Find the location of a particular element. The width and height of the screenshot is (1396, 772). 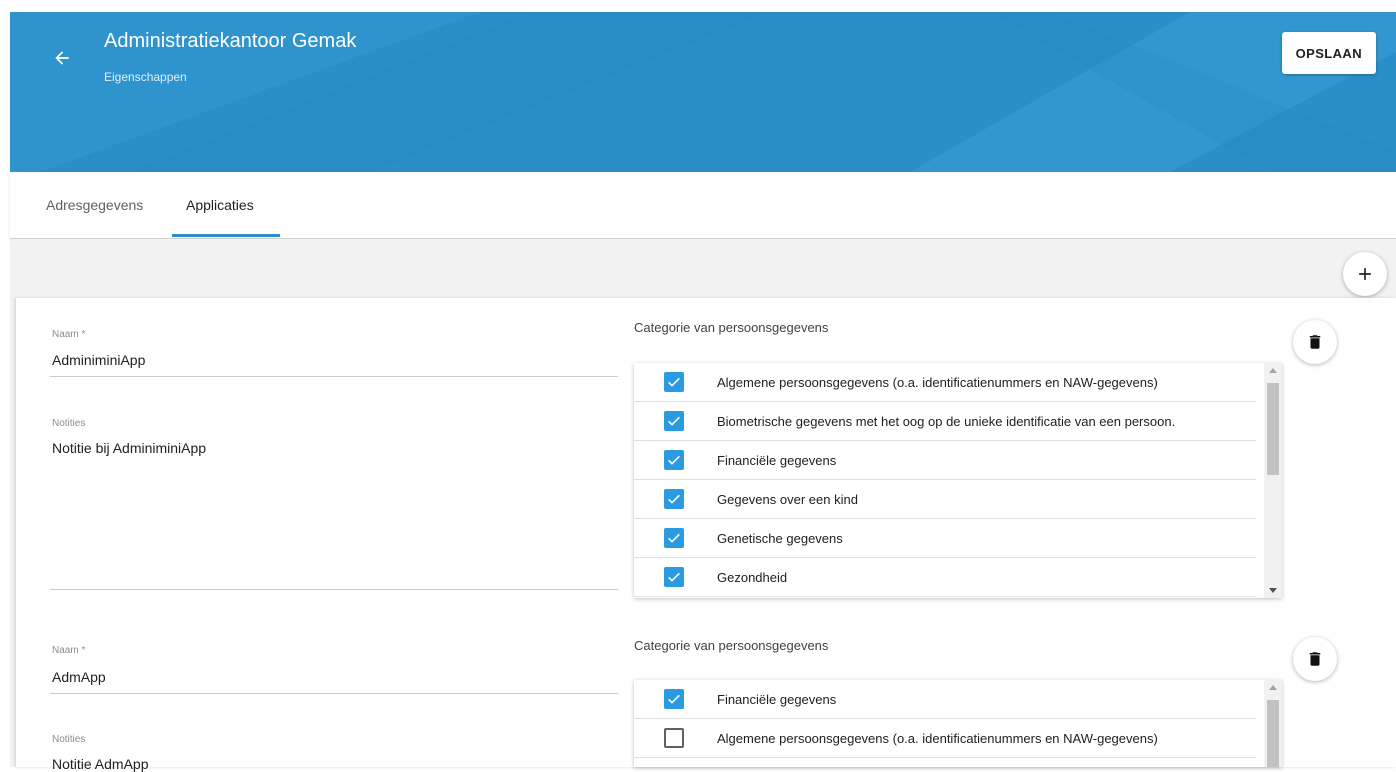

tab-applicaties: Applicaties is located at coordinates (220, 205).